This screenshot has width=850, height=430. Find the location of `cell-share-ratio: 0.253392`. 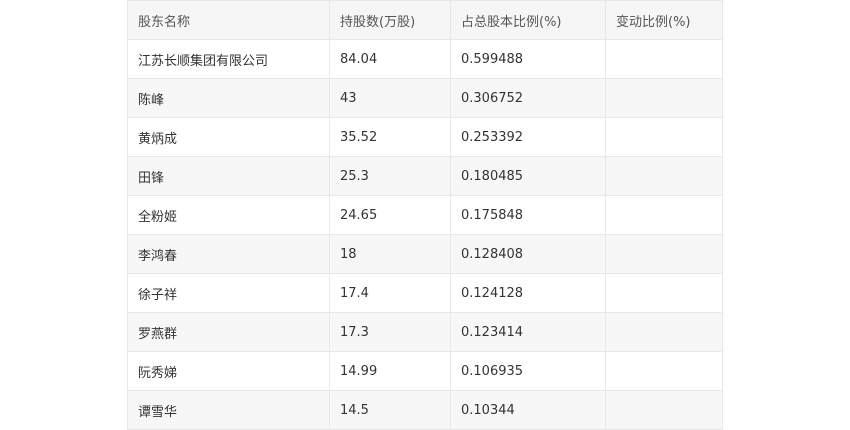

cell-share-ratio: 0.253392 is located at coordinates (528, 137).